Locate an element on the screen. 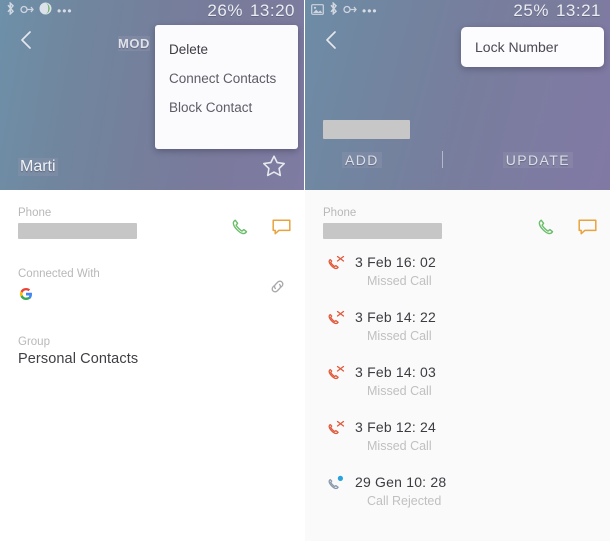 This screenshot has height=541, width=610. action-divider is located at coordinates (442, 159).